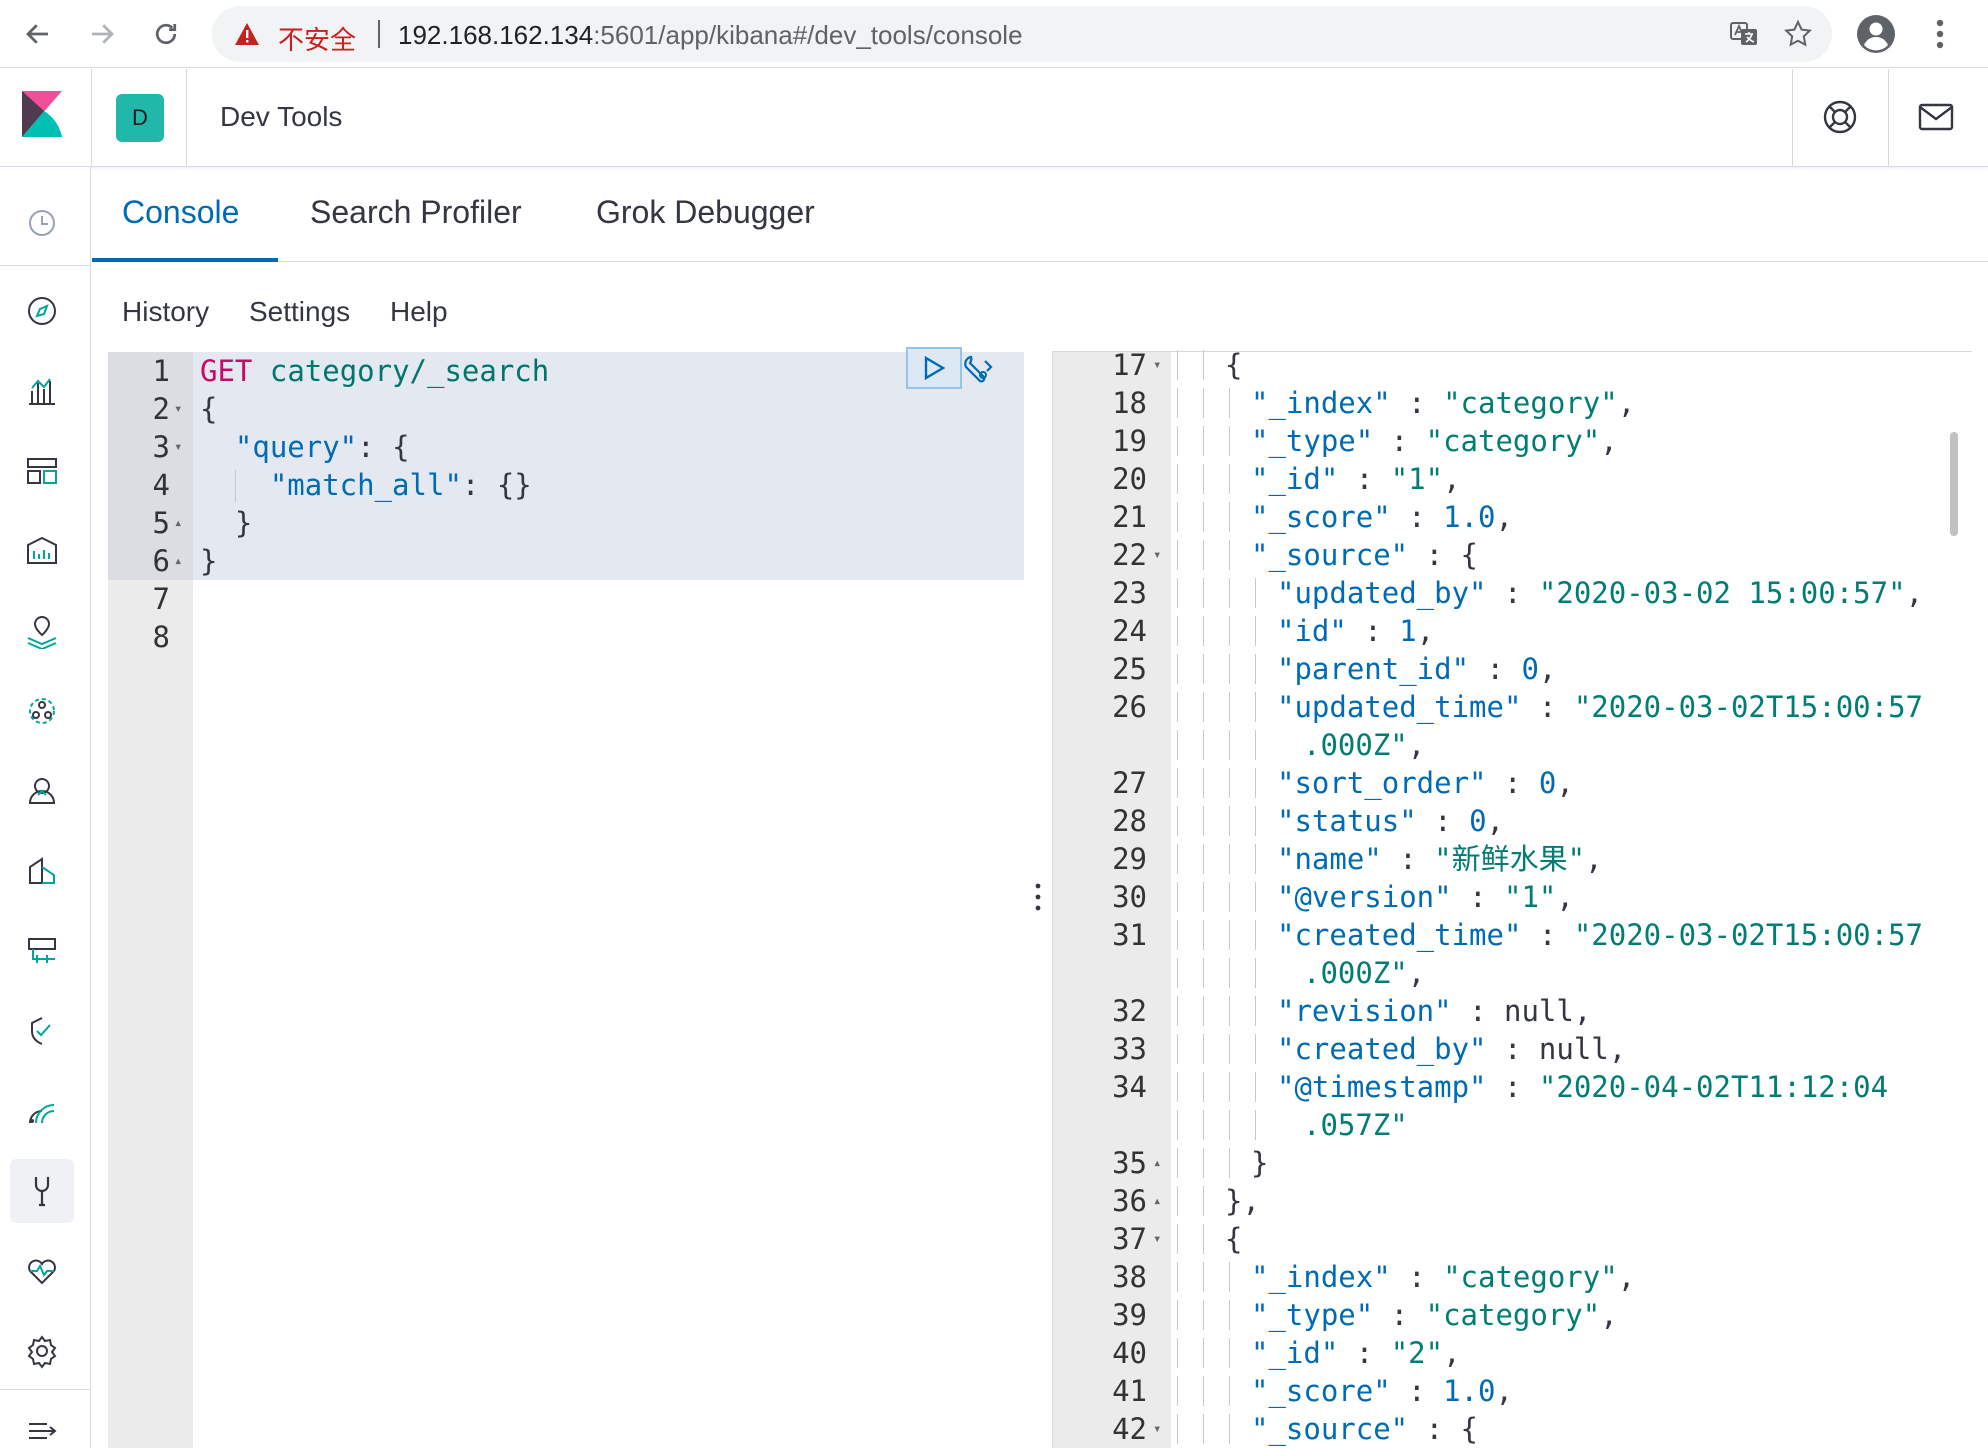  I want to click on translate-icon, so click(1744, 34).